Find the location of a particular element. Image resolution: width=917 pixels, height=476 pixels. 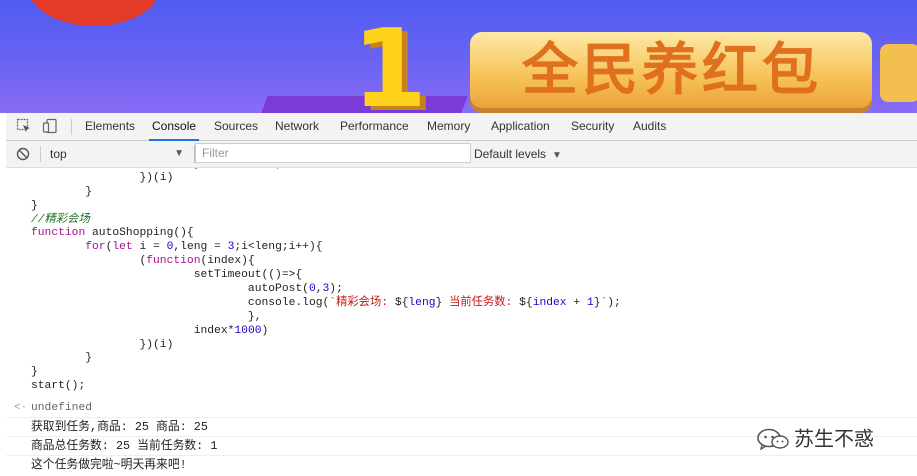

banner-title: 全民养红包 is located at coordinates (672, 70).